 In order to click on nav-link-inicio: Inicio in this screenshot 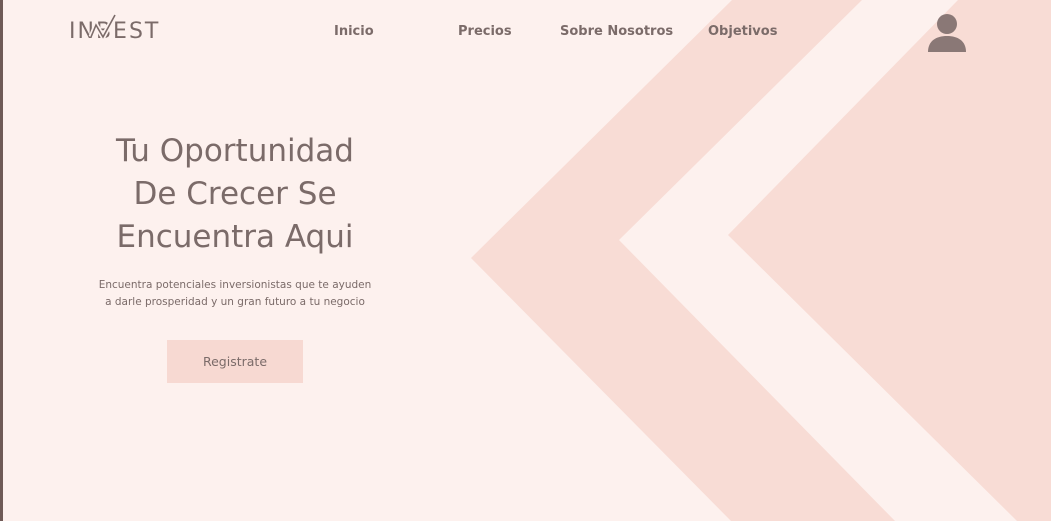, I will do `click(354, 31)`.